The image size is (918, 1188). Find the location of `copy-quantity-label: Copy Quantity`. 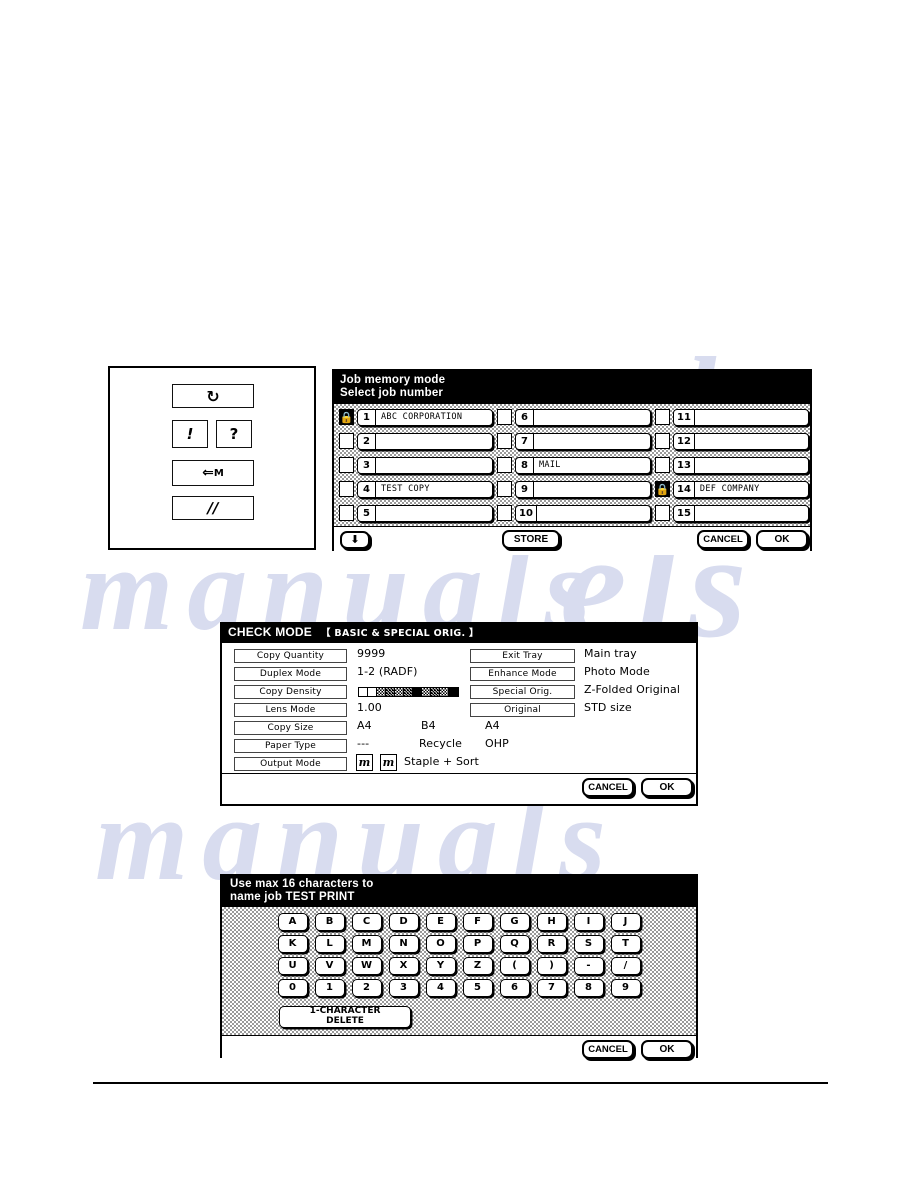

copy-quantity-label: Copy Quantity is located at coordinates (290, 655).